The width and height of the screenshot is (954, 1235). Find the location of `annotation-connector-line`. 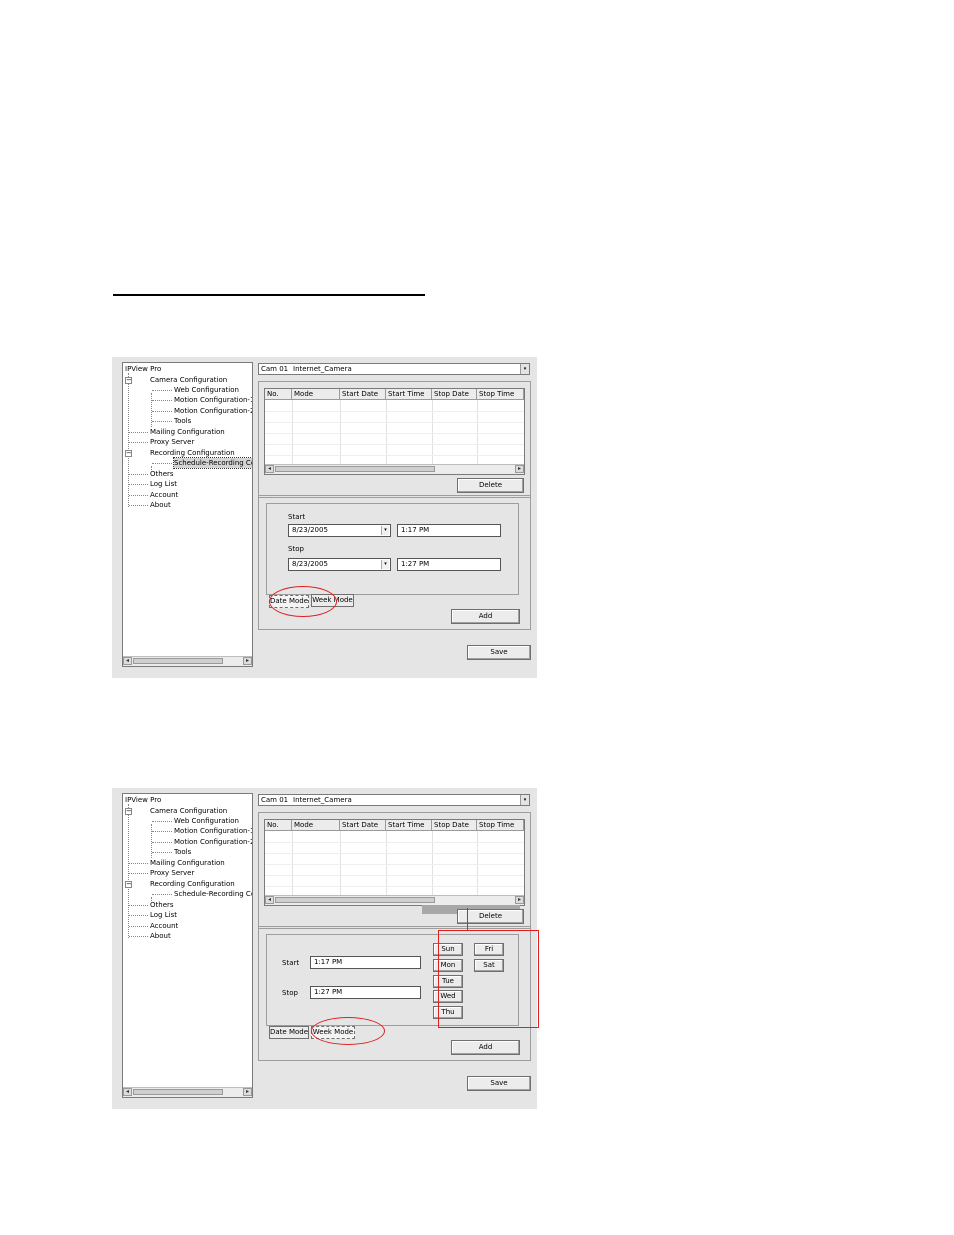

annotation-connector-line is located at coordinates (467, 919).